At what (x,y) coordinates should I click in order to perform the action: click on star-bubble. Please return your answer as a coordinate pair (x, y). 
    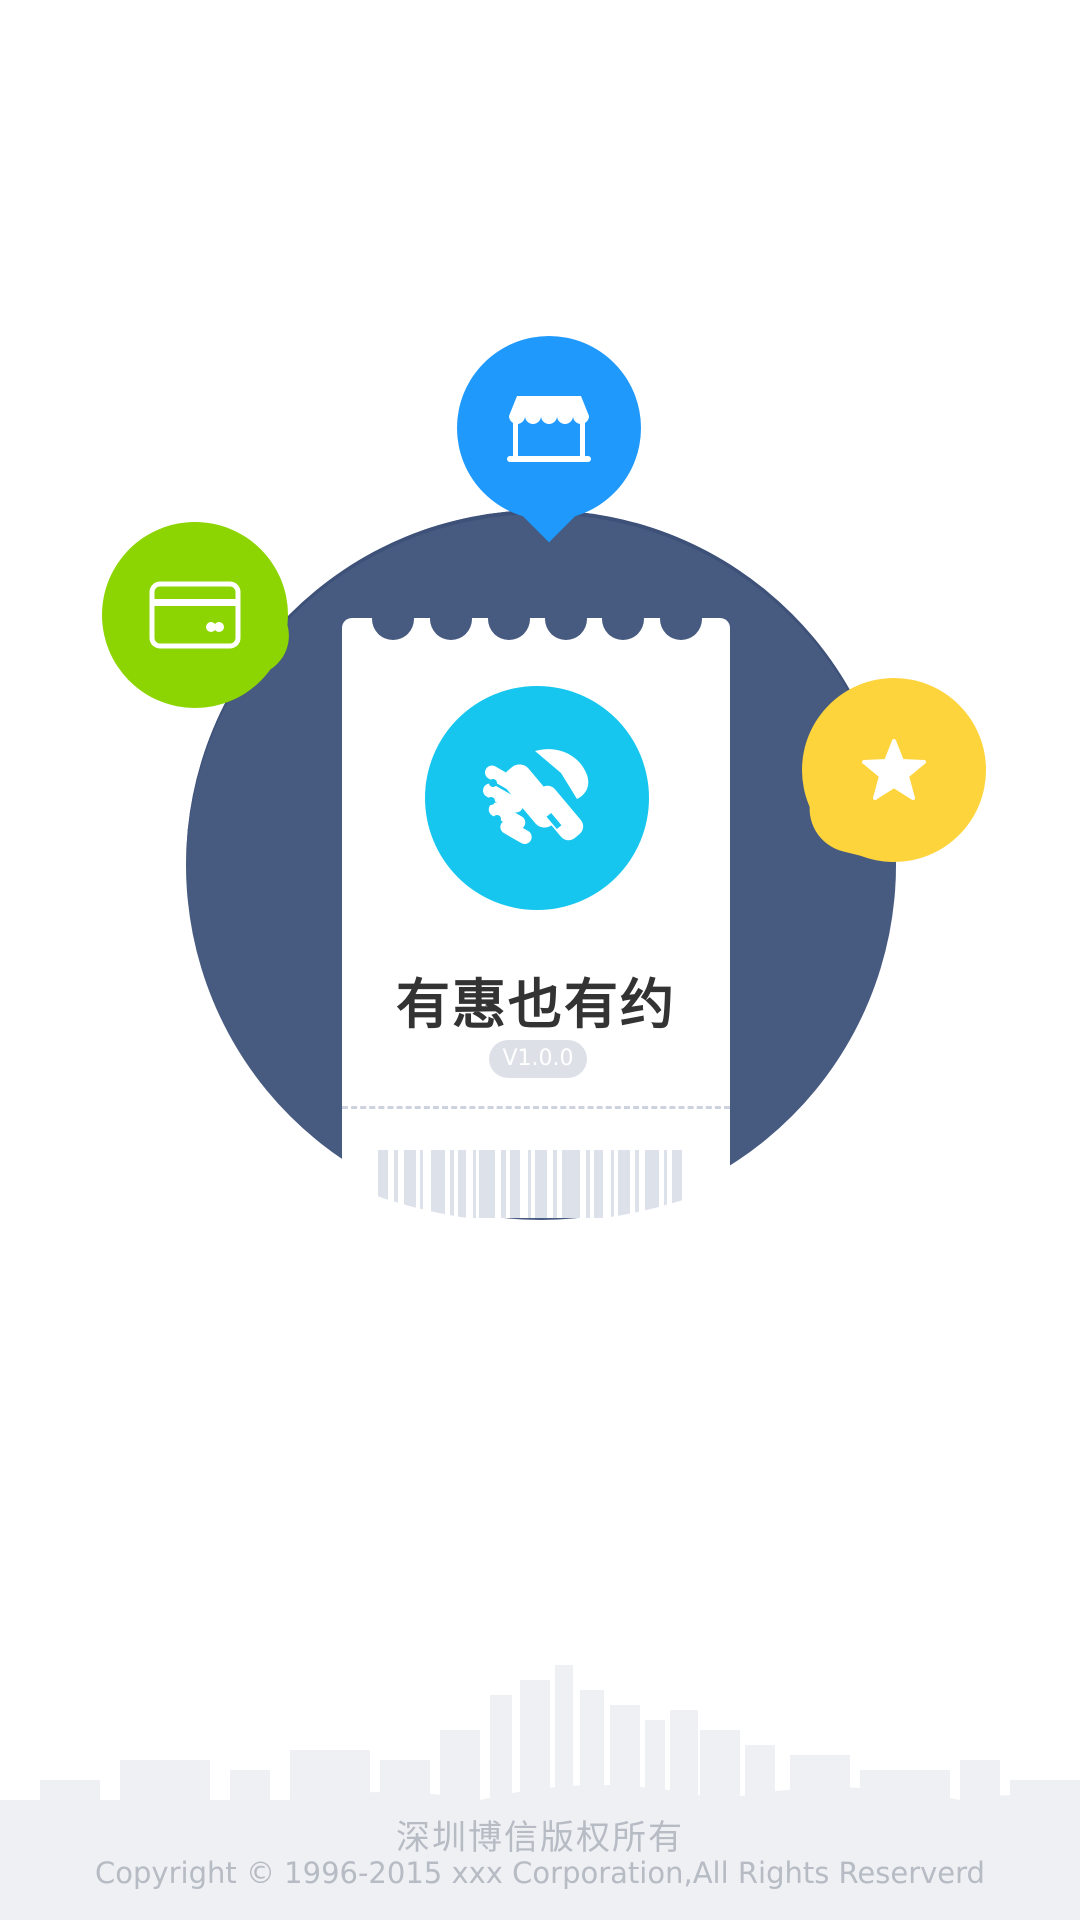
    Looking at the image, I should click on (894, 770).